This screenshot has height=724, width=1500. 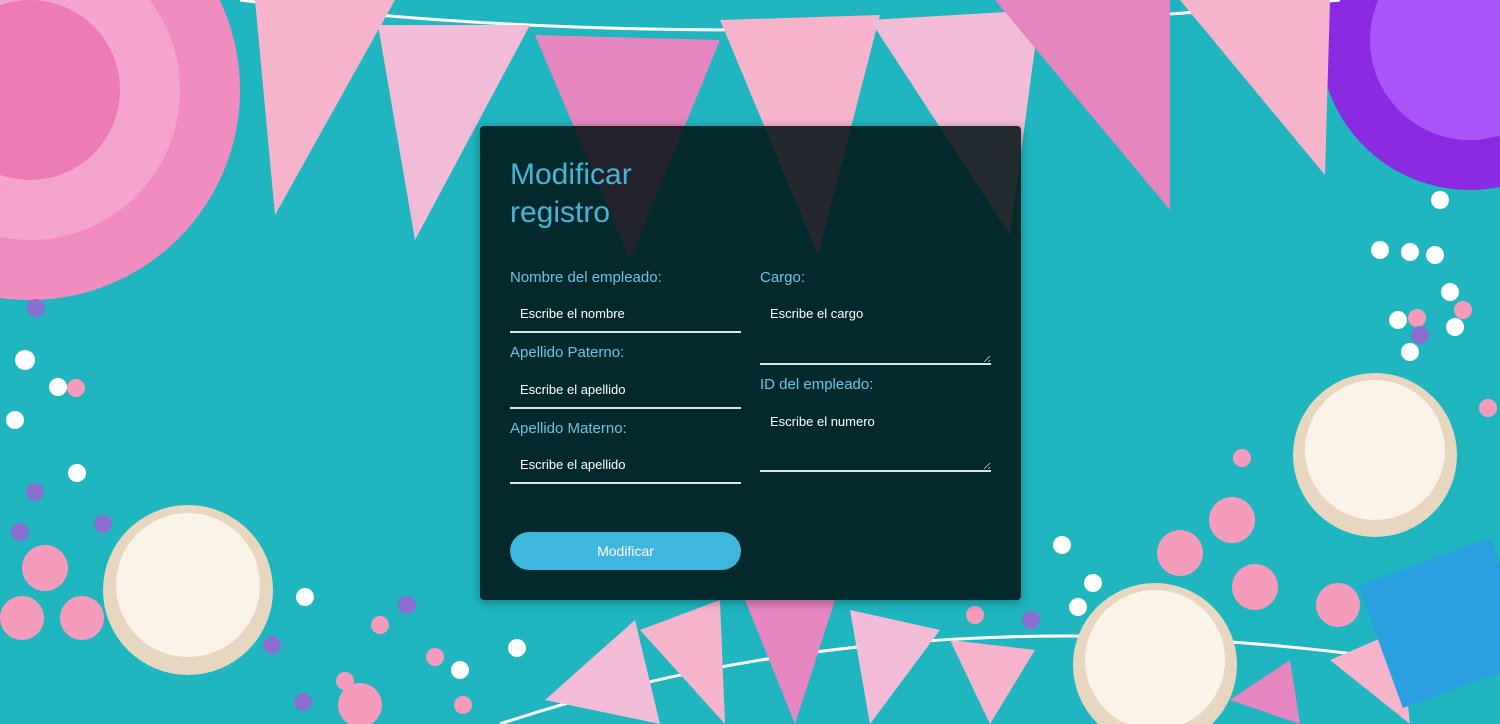 I want to click on cargo-textarea, so click(x=875, y=330).